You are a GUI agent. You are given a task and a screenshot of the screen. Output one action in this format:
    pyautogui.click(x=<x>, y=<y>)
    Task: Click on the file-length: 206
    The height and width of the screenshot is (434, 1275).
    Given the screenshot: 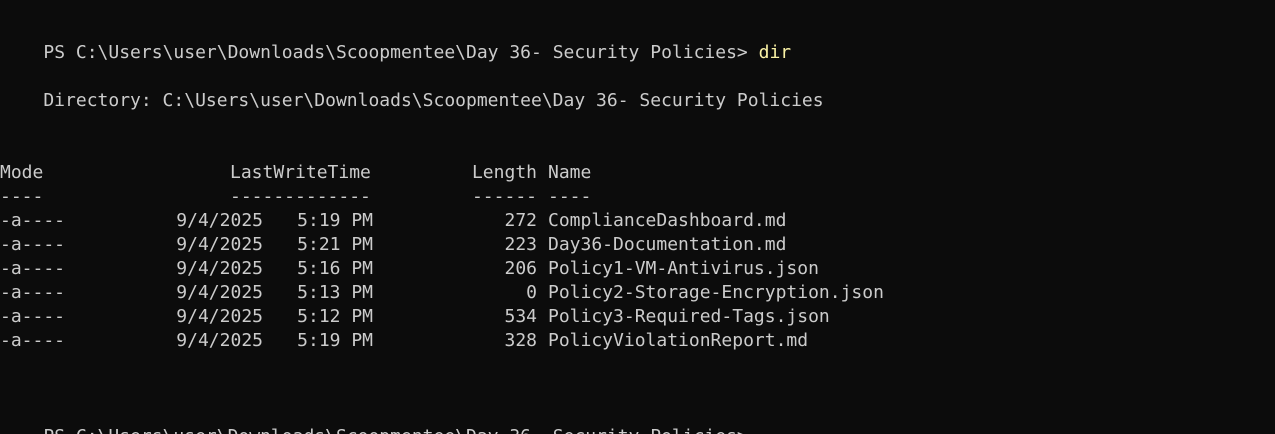 What is the action you would take?
    pyautogui.click(x=520, y=268)
    